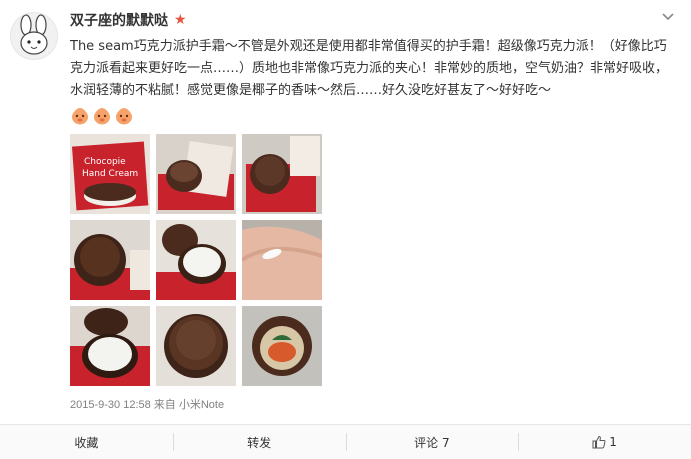 The height and width of the screenshot is (459, 691). What do you see at coordinates (282, 263) in the screenshot?
I see `cream-on-hand-icon` at bounding box center [282, 263].